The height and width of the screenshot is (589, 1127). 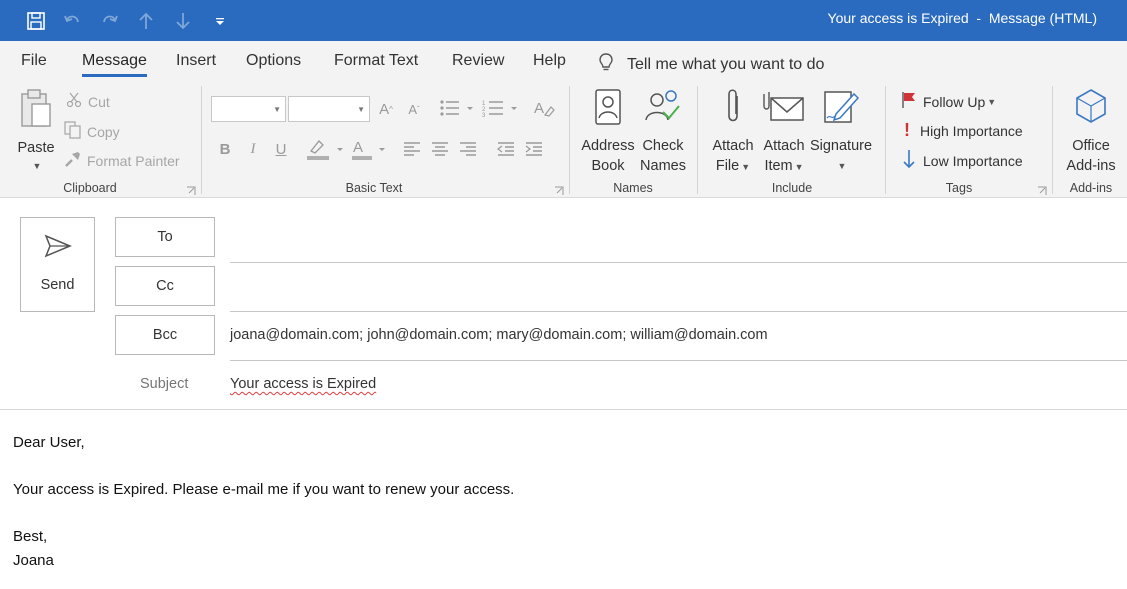 What do you see at coordinates (165, 237) in the screenshot?
I see `to-button: To` at bounding box center [165, 237].